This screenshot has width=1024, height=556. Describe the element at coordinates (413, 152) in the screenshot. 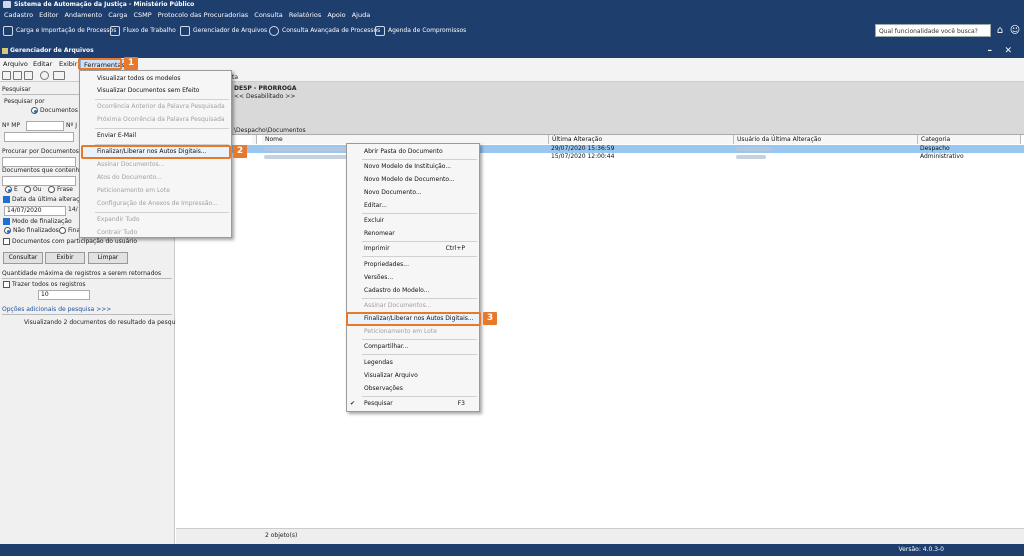

I see `ctx-abrir-pasta: Abrir Pasta do Documento` at that location.